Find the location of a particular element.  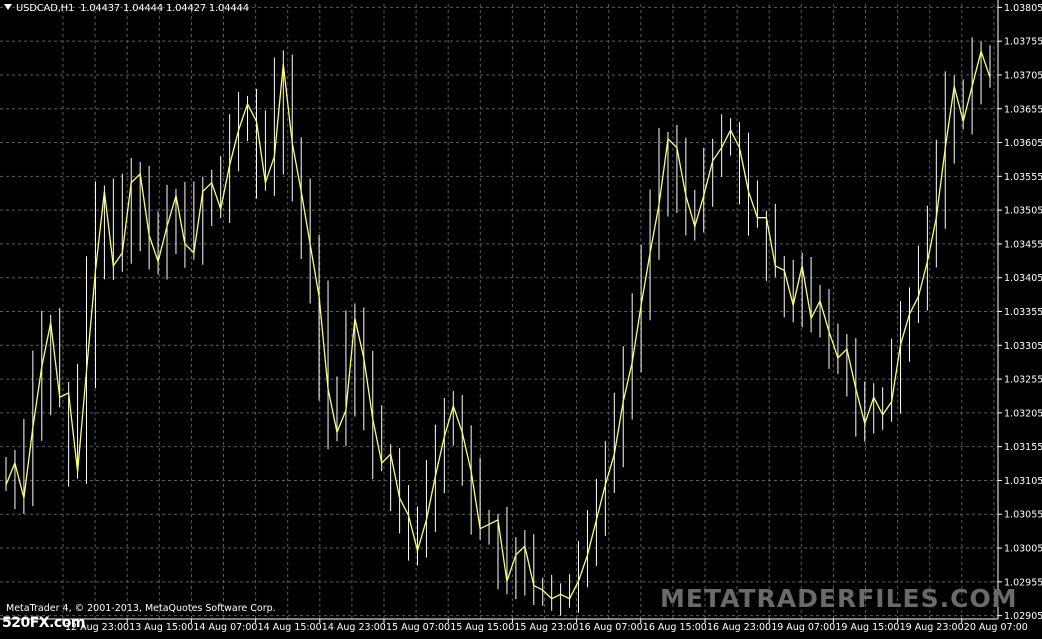

watermark-text: METATRADERFILES.COM is located at coordinates (839, 598).